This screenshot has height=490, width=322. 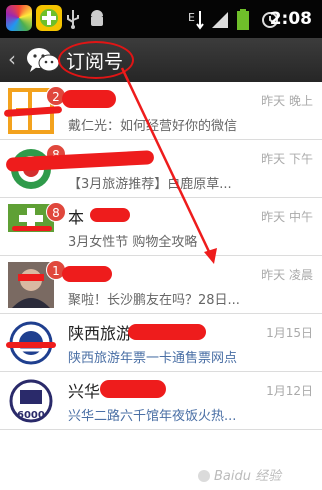 What do you see at coordinates (248, 476) in the screenshot?
I see `watermark-text: Baidu 经验` at bounding box center [248, 476].